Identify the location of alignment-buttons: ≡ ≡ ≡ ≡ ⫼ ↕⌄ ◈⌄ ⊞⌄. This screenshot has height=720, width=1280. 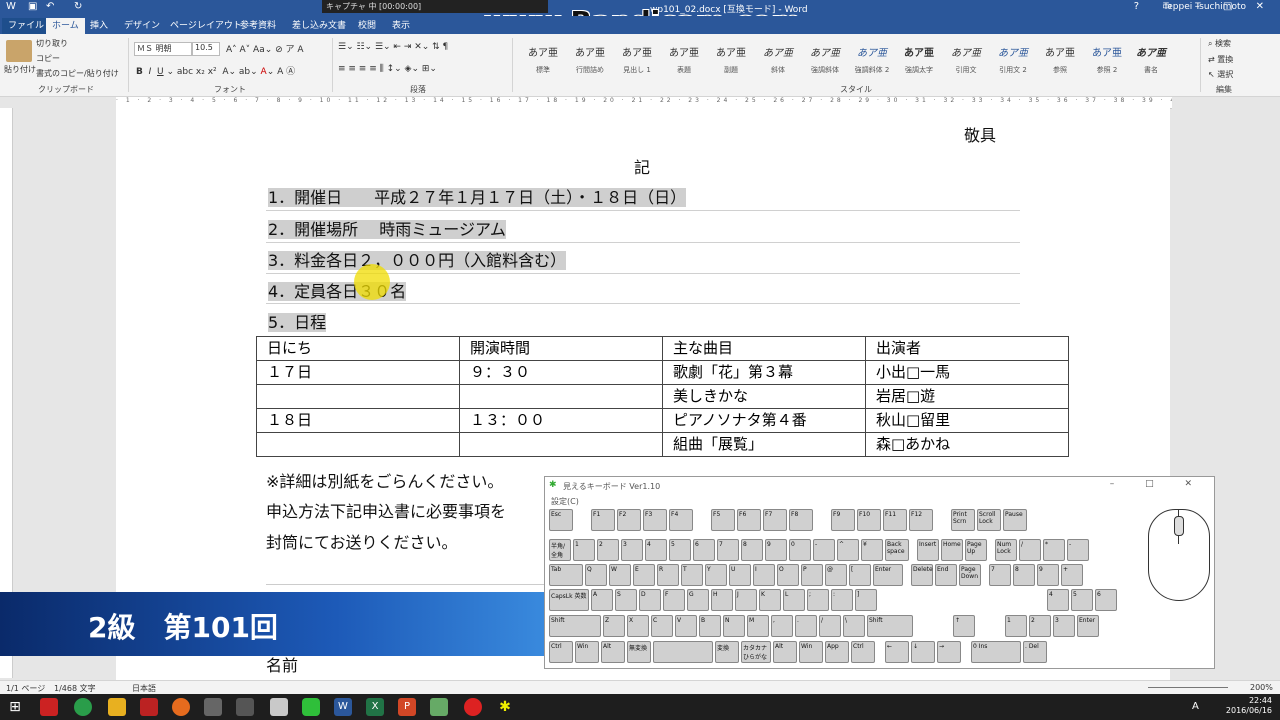
(387, 69).